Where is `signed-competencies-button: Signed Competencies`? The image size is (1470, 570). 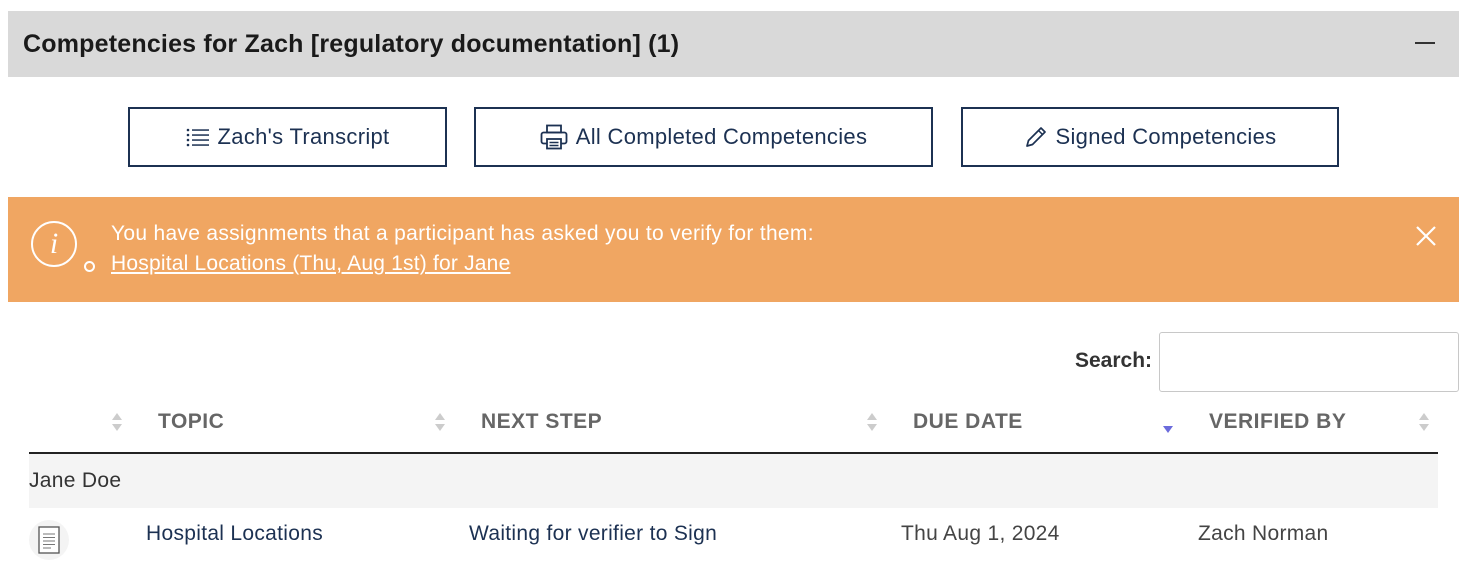
signed-competencies-button: Signed Competencies is located at coordinates (1150, 137).